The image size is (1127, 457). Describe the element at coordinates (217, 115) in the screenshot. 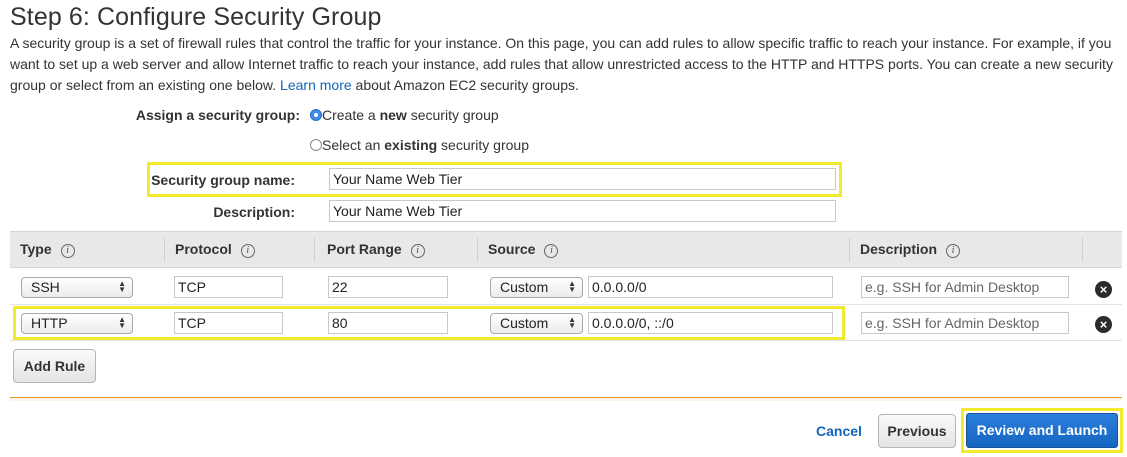

I see `assign-label: Assign a security group:` at that location.